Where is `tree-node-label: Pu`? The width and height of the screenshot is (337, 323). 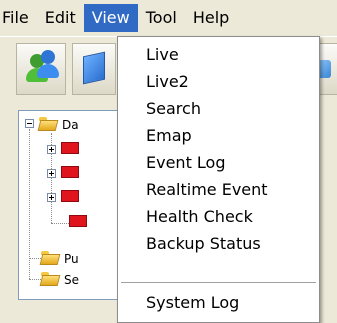
tree-node-label: Pu is located at coordinates (71, 259).